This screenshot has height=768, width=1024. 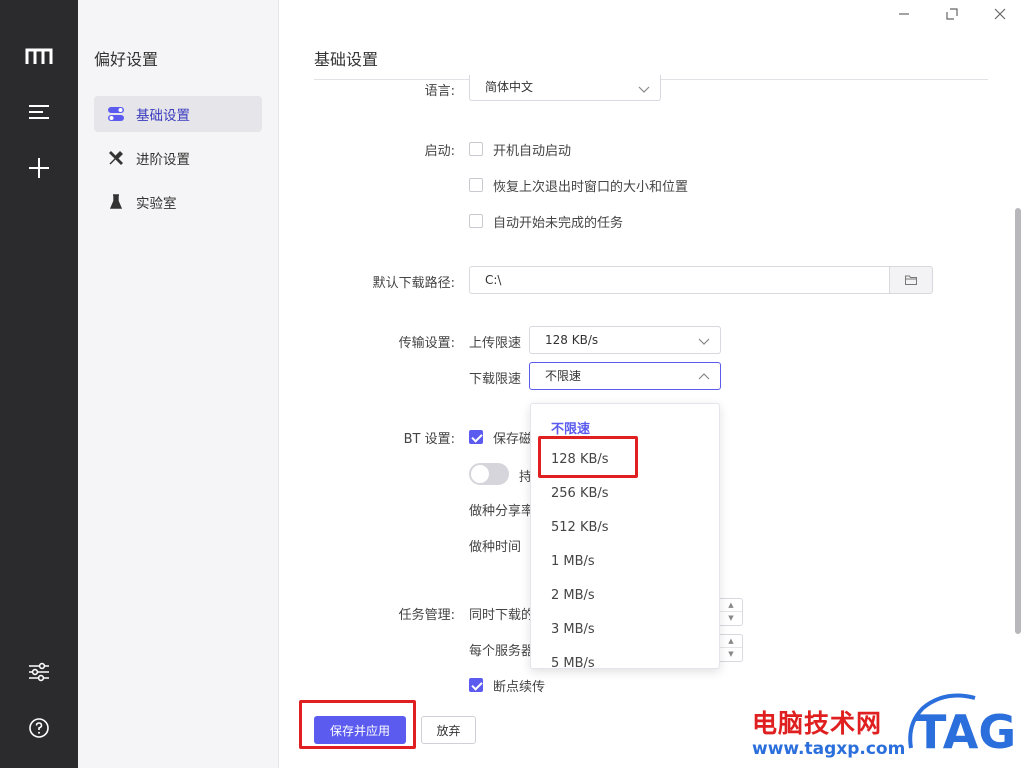 I want to click on bt-label: BT 设置:, so click(x=429, y=439).